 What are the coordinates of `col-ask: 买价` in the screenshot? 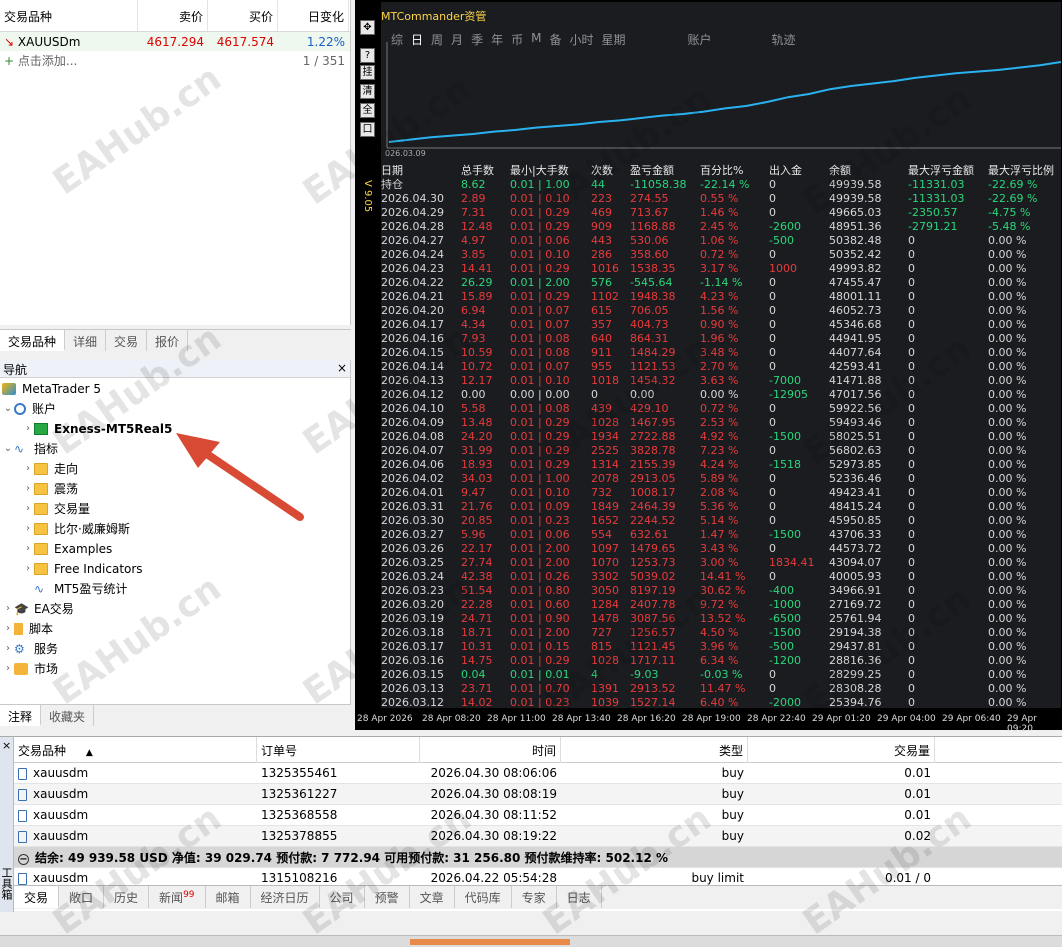 It's located at (243, 15).